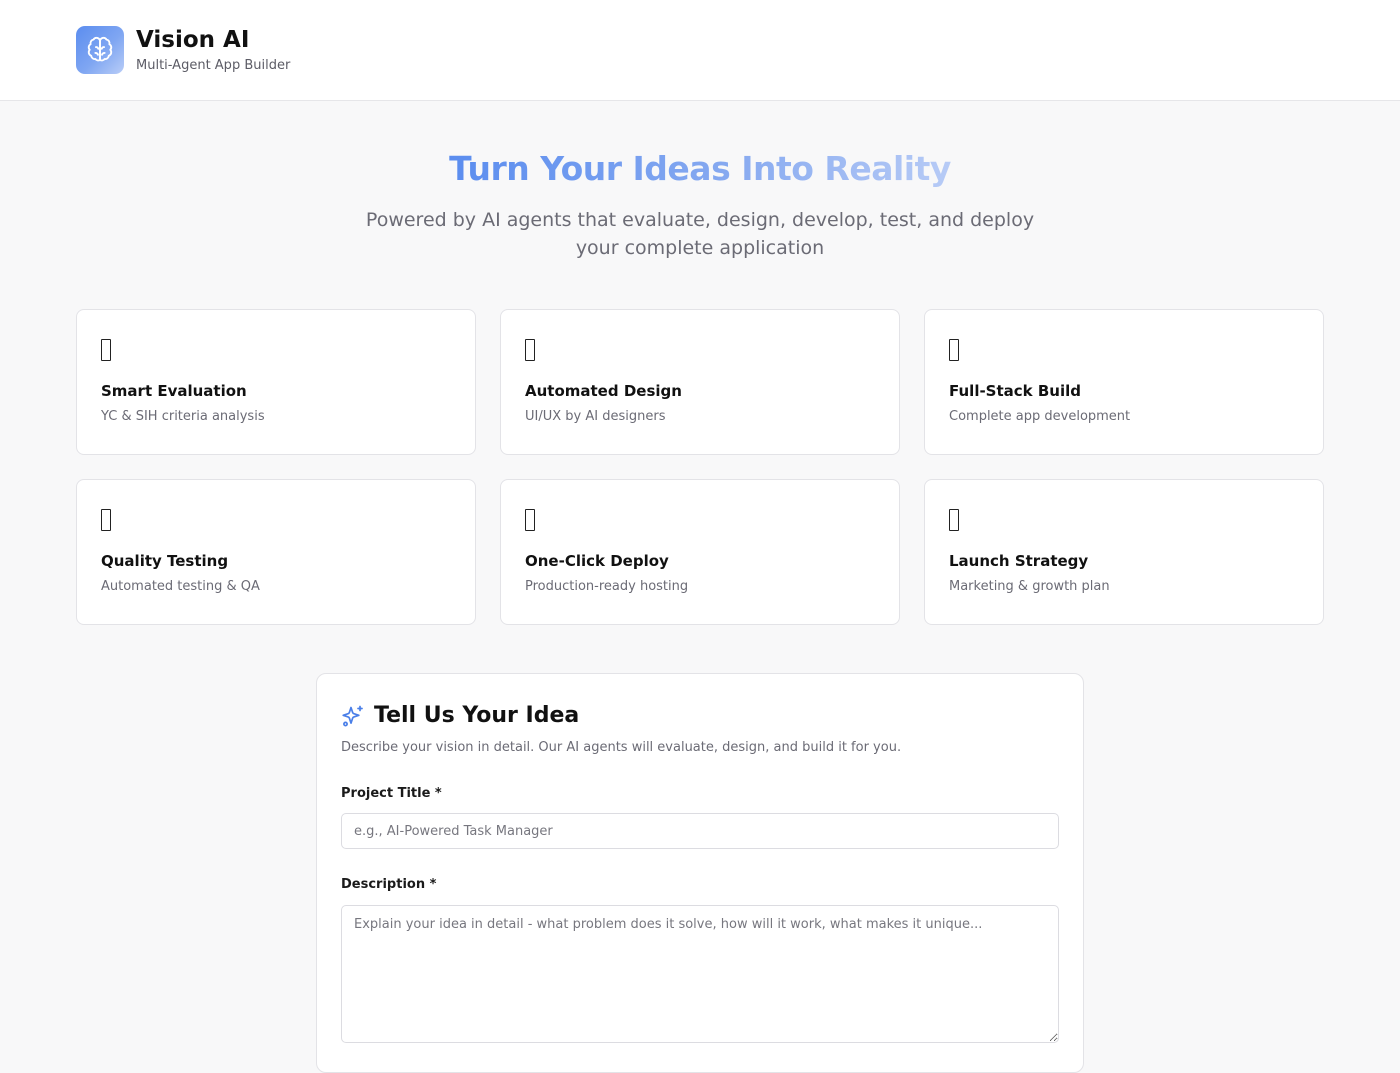 The height and width of the screenshot is (1073, 1400). Describe the element at coordinates (193, 40) in the screenshot. I see `brand-title: Vision AI` at that location.